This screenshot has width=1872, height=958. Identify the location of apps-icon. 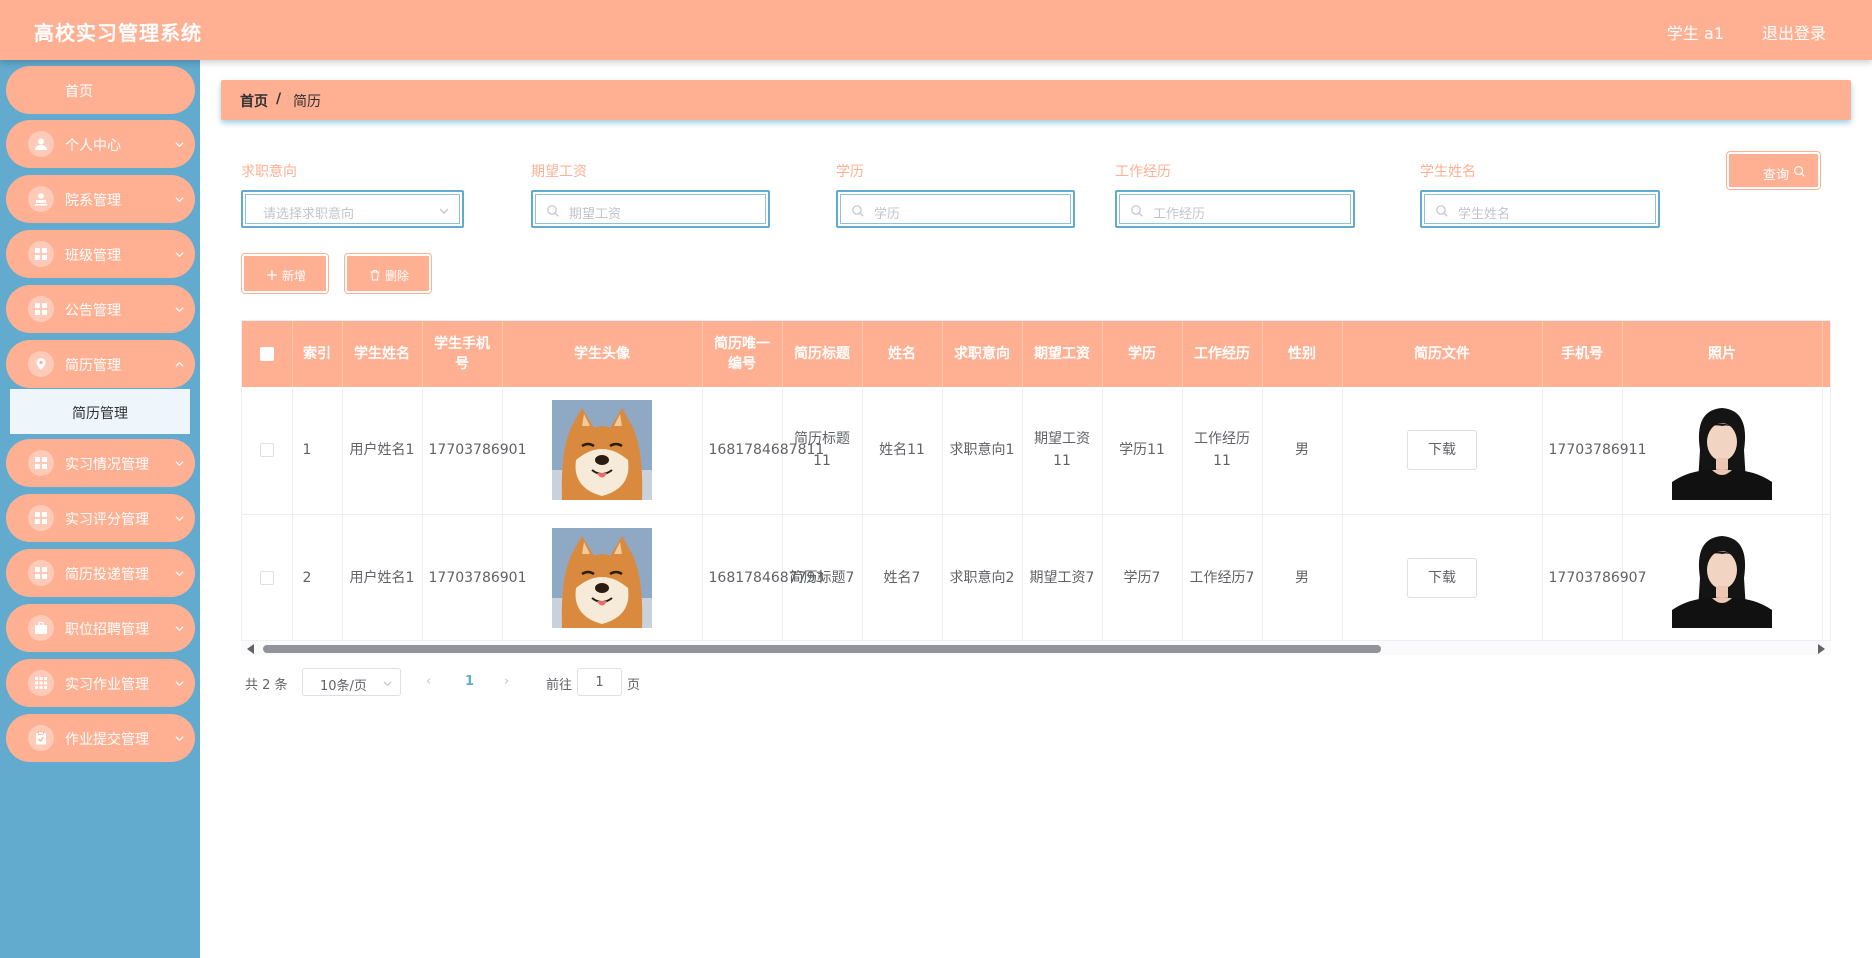
(41, 683).